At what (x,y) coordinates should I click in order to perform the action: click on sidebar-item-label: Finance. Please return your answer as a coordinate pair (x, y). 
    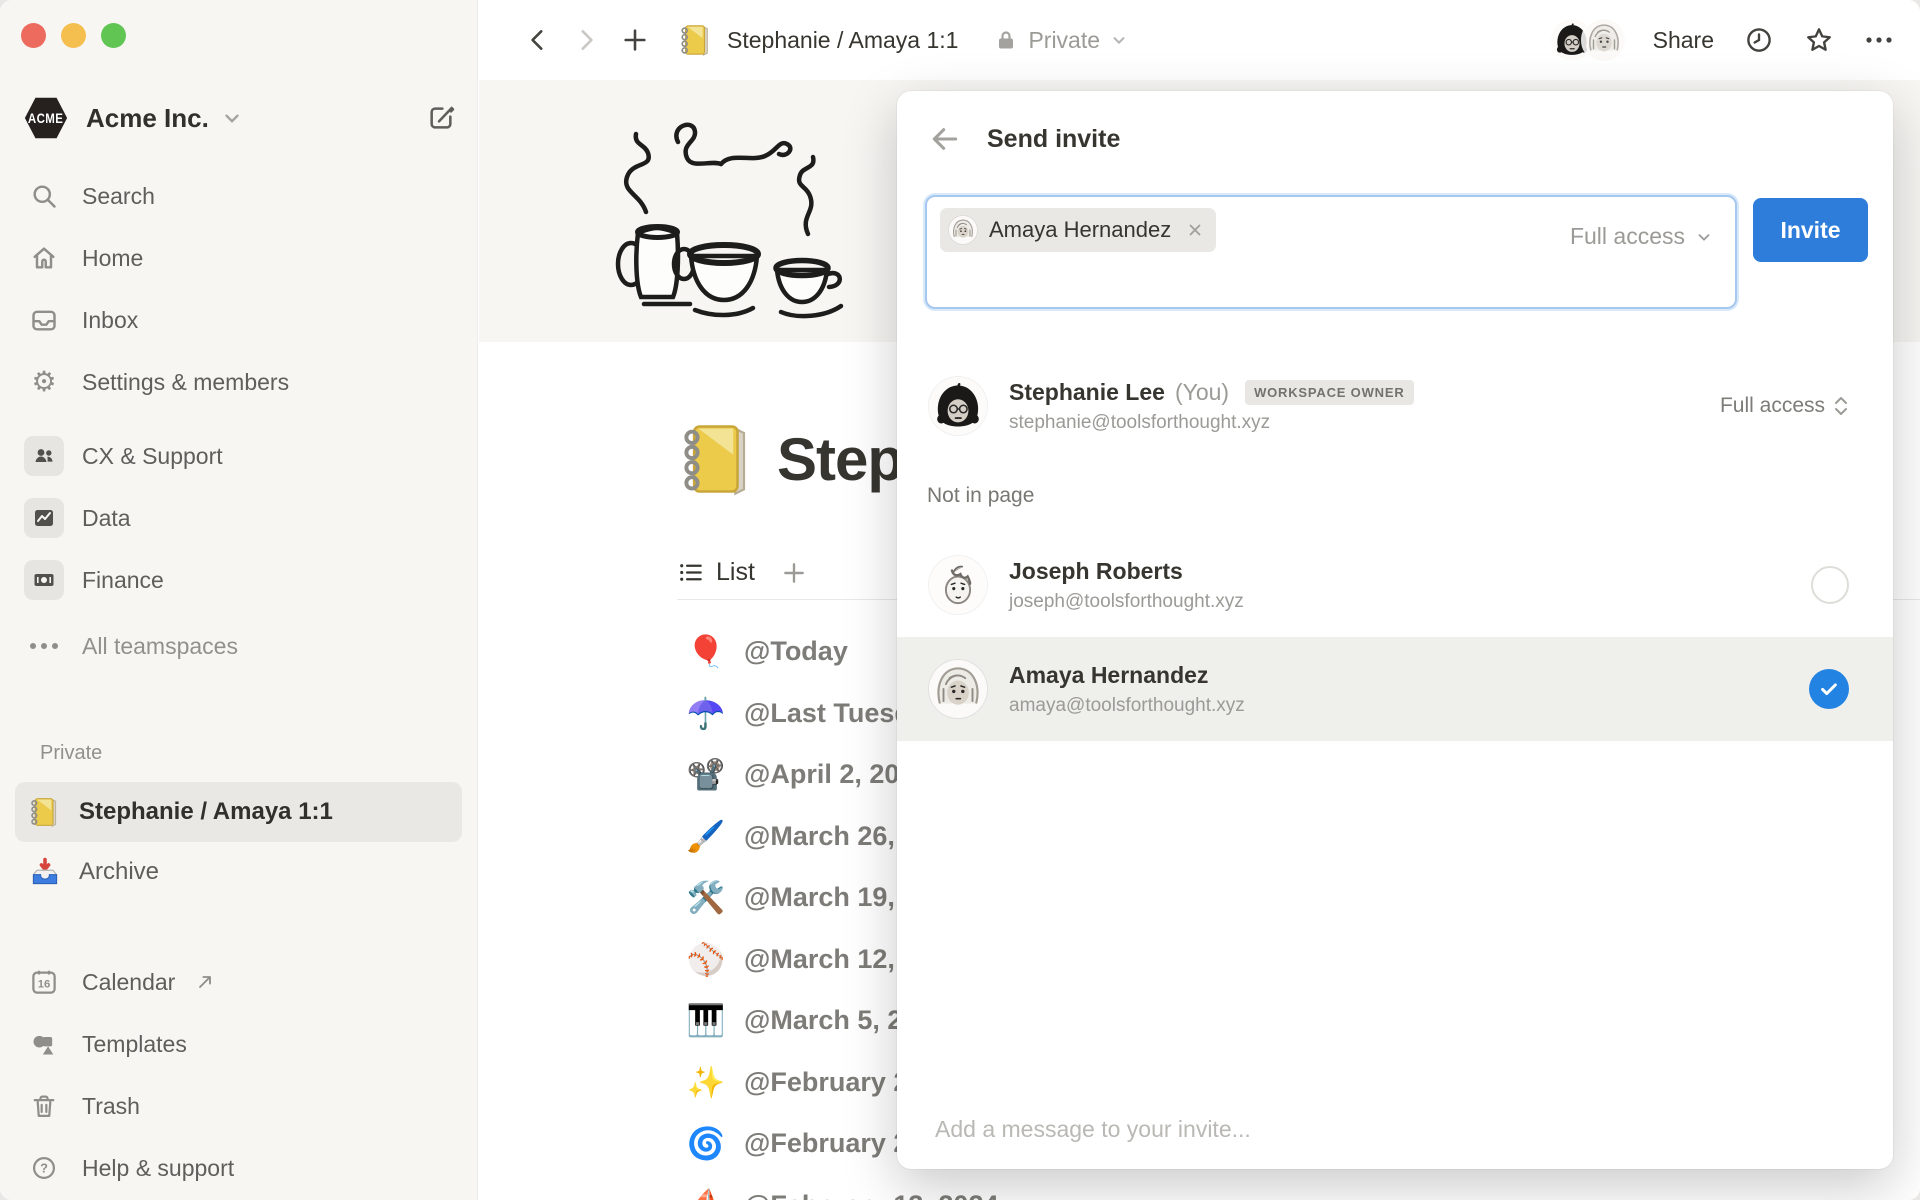
    Looking at the image, I should click on (123, 579).